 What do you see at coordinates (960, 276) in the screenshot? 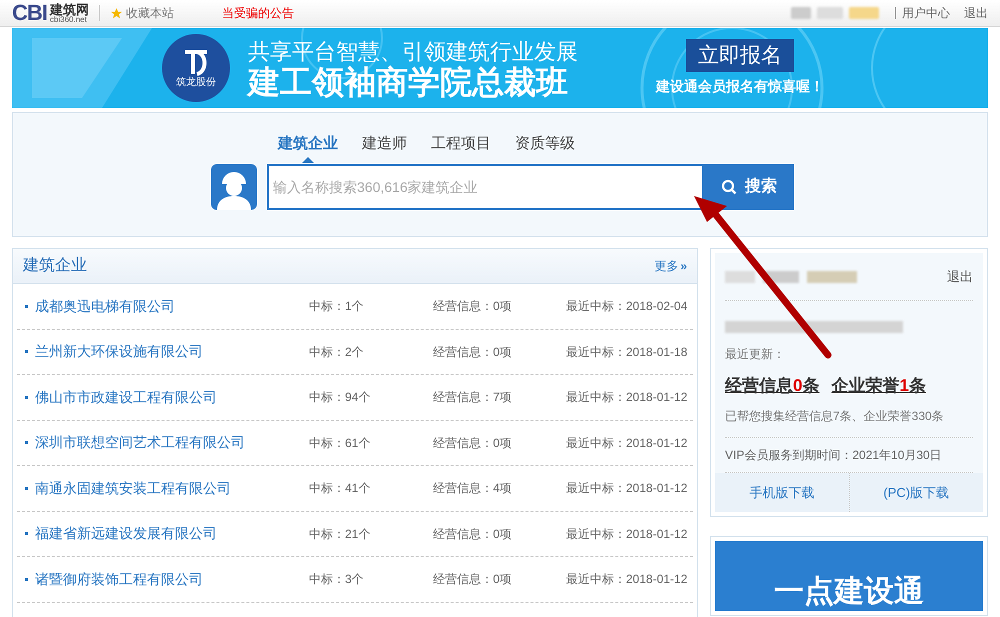
I see `logout-link: 退出` at bounding box center [960, 276].